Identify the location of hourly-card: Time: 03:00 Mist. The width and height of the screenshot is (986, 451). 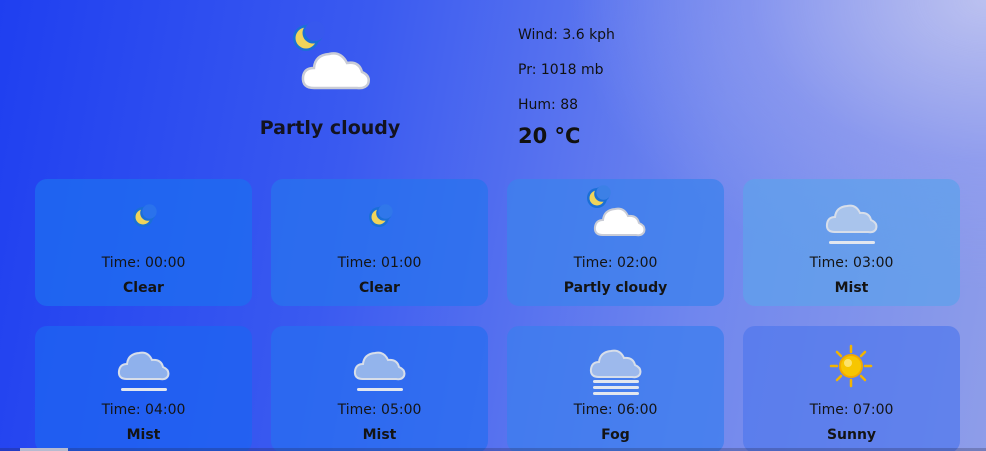
(851, 242).